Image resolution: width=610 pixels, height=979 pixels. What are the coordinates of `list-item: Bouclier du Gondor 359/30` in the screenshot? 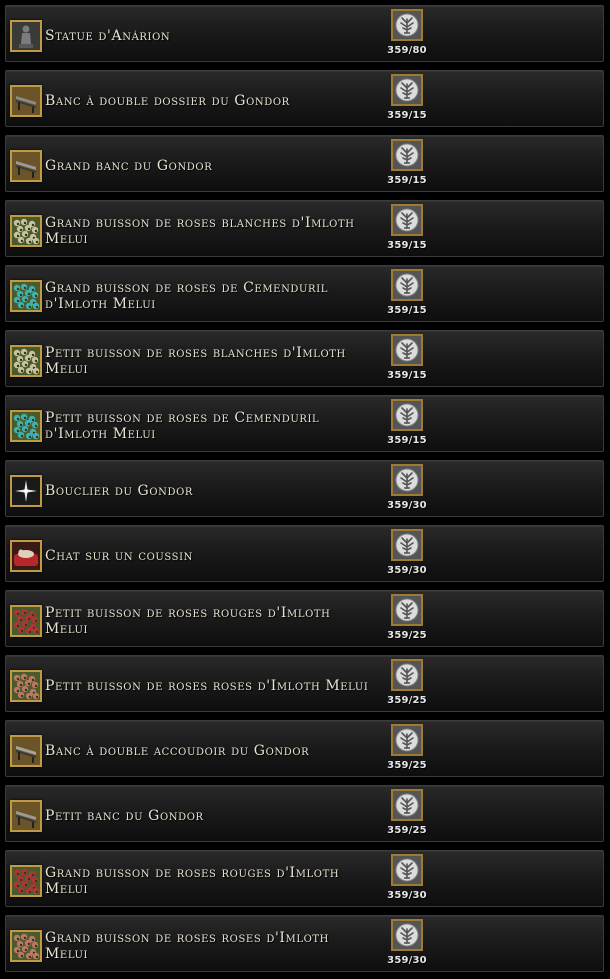 It's located at (304, 488).